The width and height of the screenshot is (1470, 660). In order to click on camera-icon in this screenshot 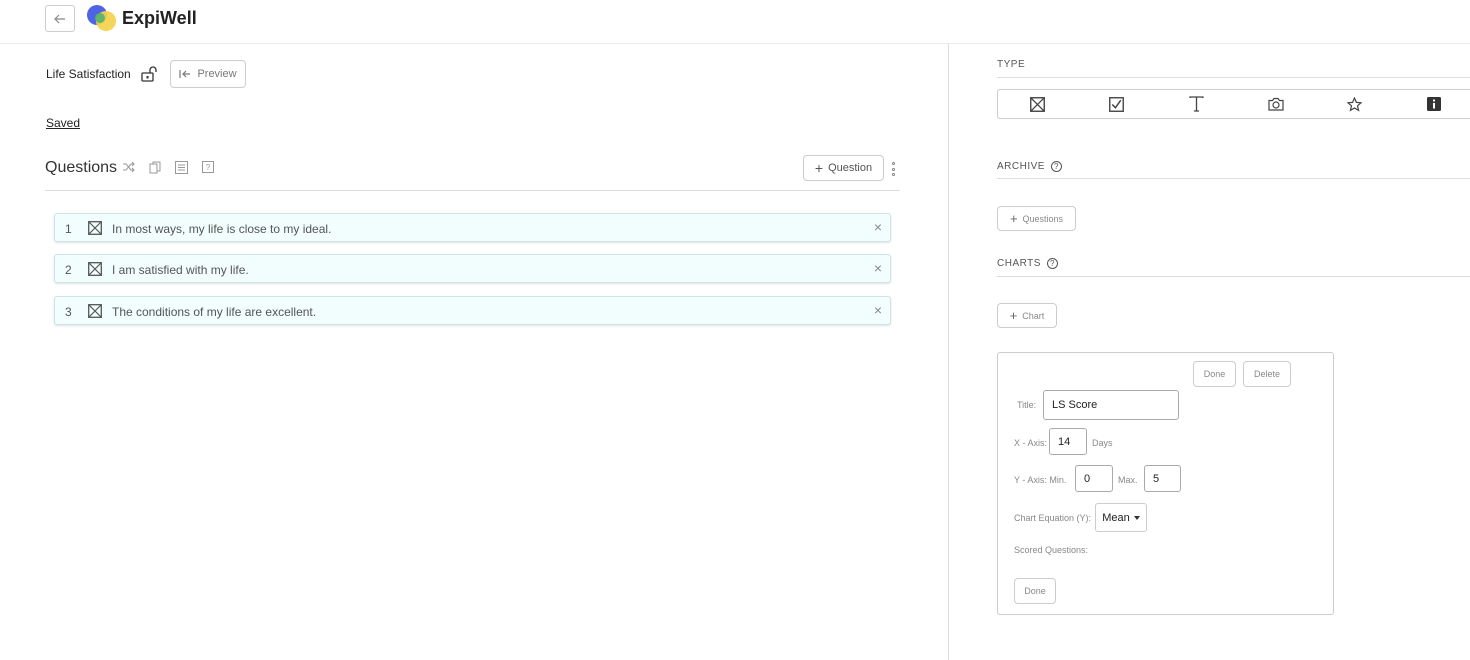, I will do `click(1276, 104)`.